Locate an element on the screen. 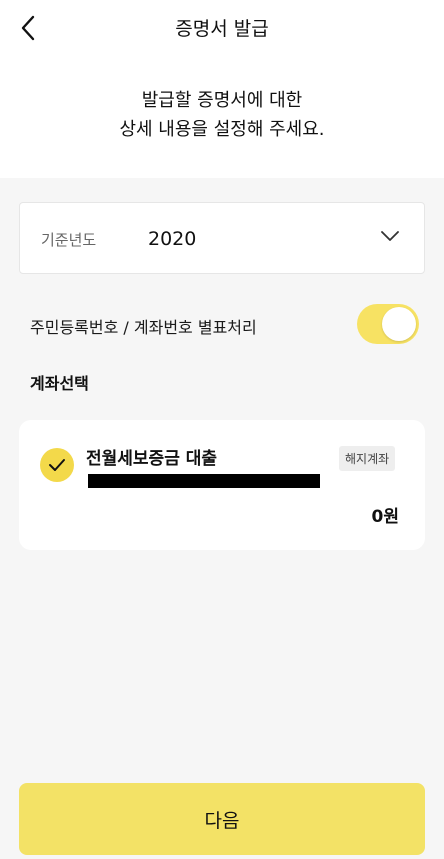  status-badge: 해지계좌 is located at coordinates (367, 458).